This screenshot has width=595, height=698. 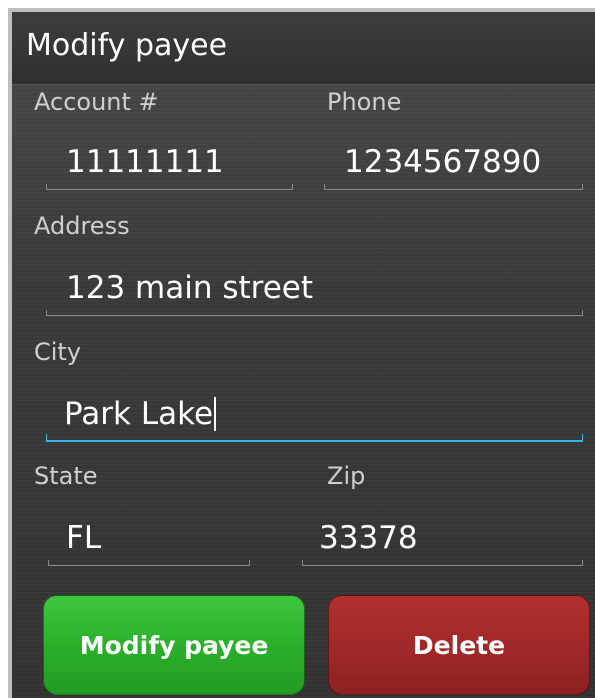 I want to click on address-label: Address, so click(x=82, y=226).